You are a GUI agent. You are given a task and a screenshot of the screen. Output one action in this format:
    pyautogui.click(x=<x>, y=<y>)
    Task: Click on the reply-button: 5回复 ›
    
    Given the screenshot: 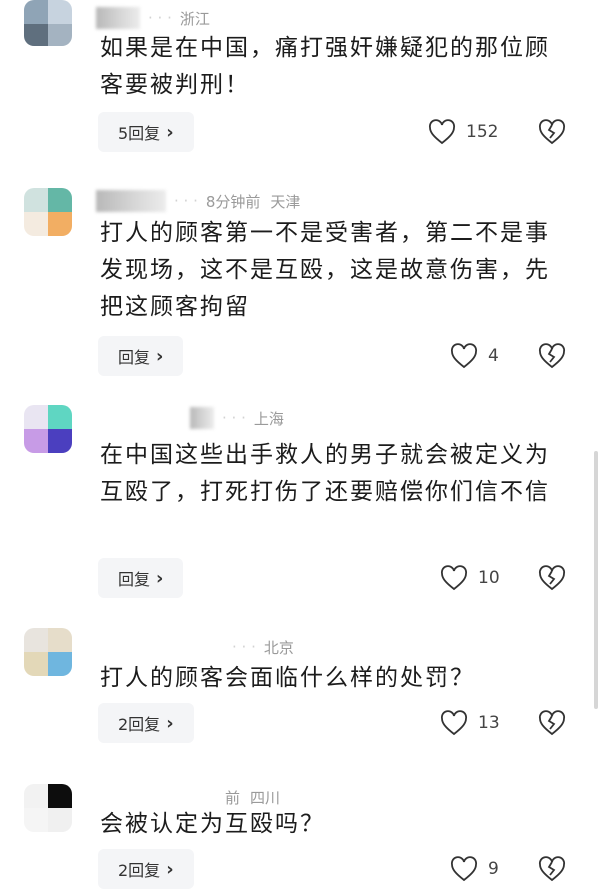 What is the action you would take?
    pyautogui.click(x=146, y=132)
    